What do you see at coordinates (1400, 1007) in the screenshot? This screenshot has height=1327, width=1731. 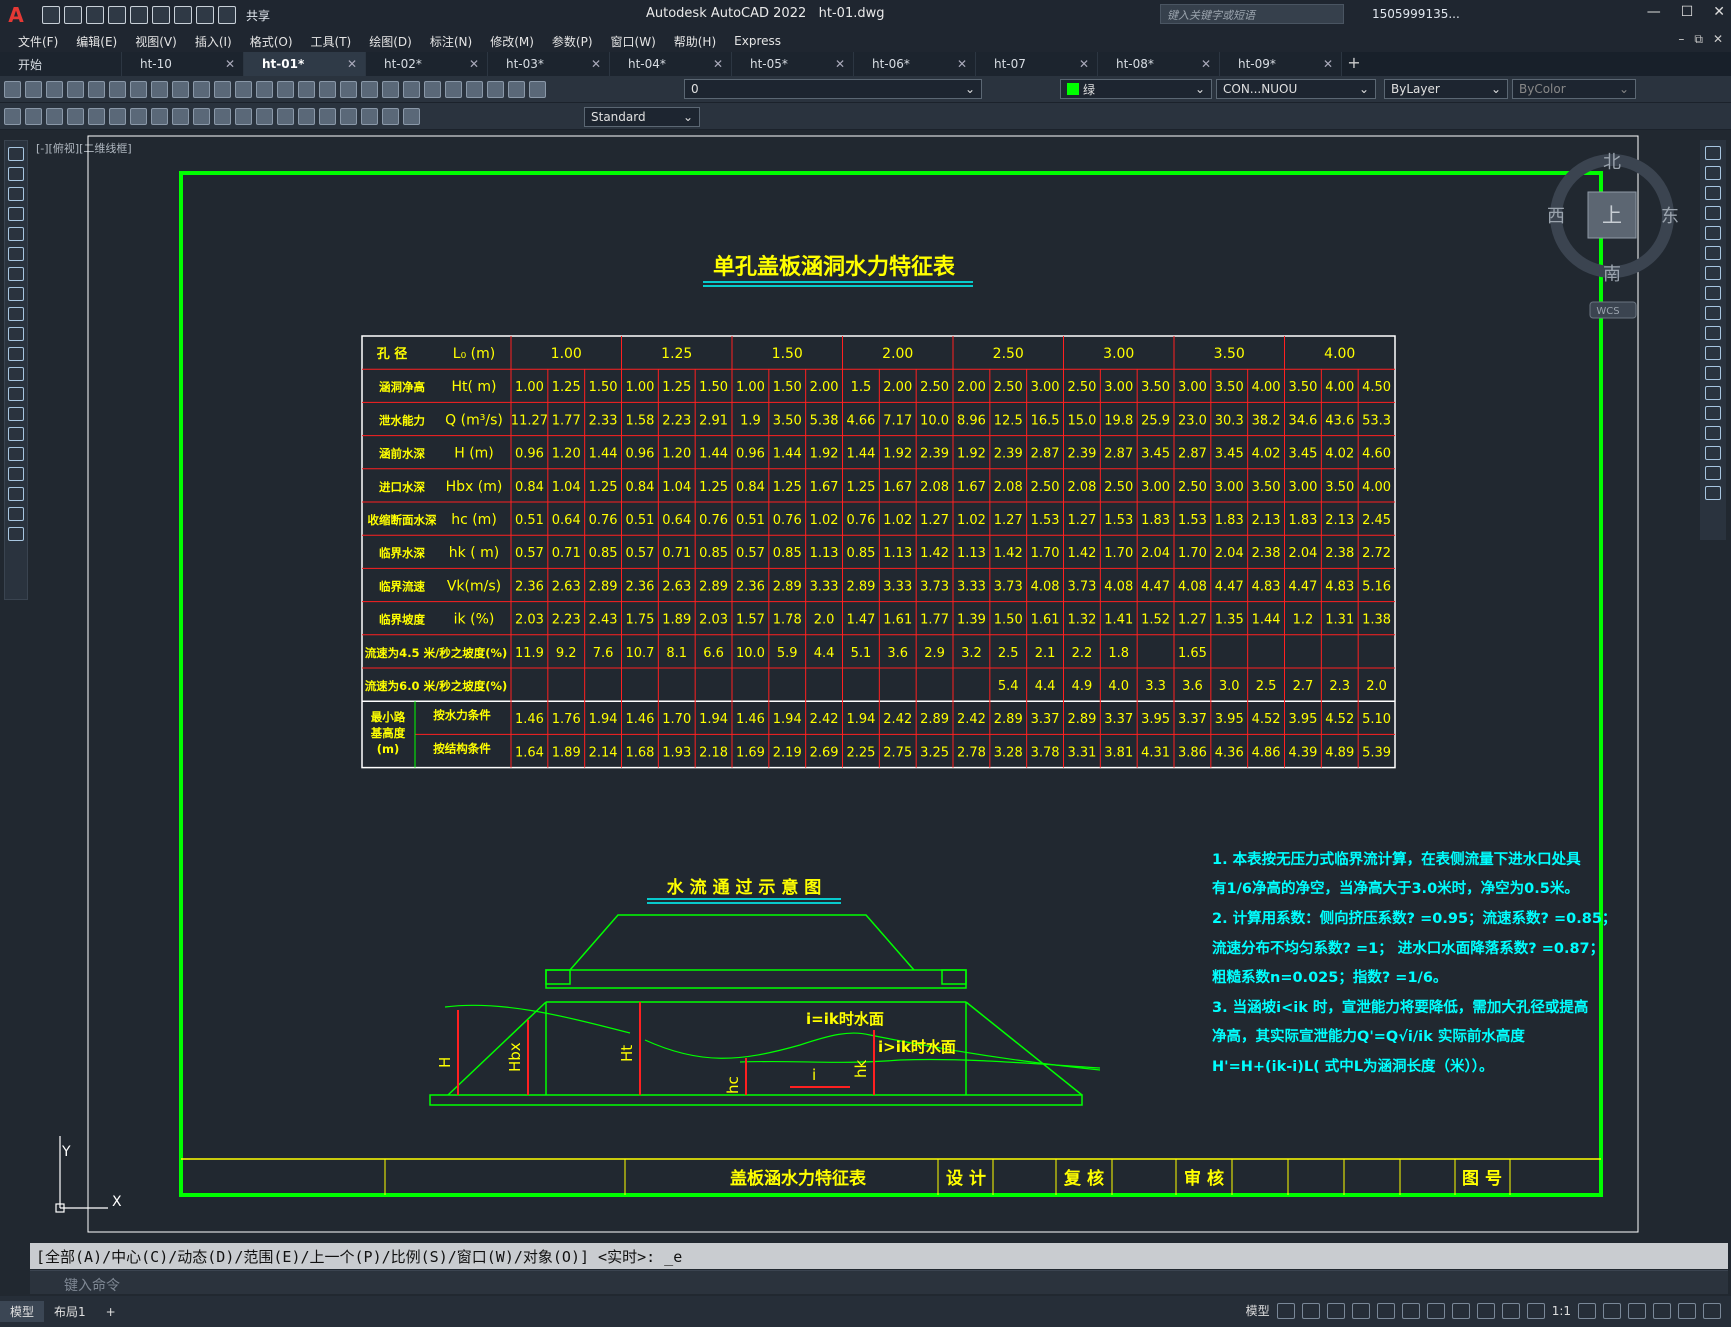 I see `note-line: 3. 当涵坡i<ik 时，宣泄能力将要降低，需加大孔径或提高` at bounding box center [1400, 1007].